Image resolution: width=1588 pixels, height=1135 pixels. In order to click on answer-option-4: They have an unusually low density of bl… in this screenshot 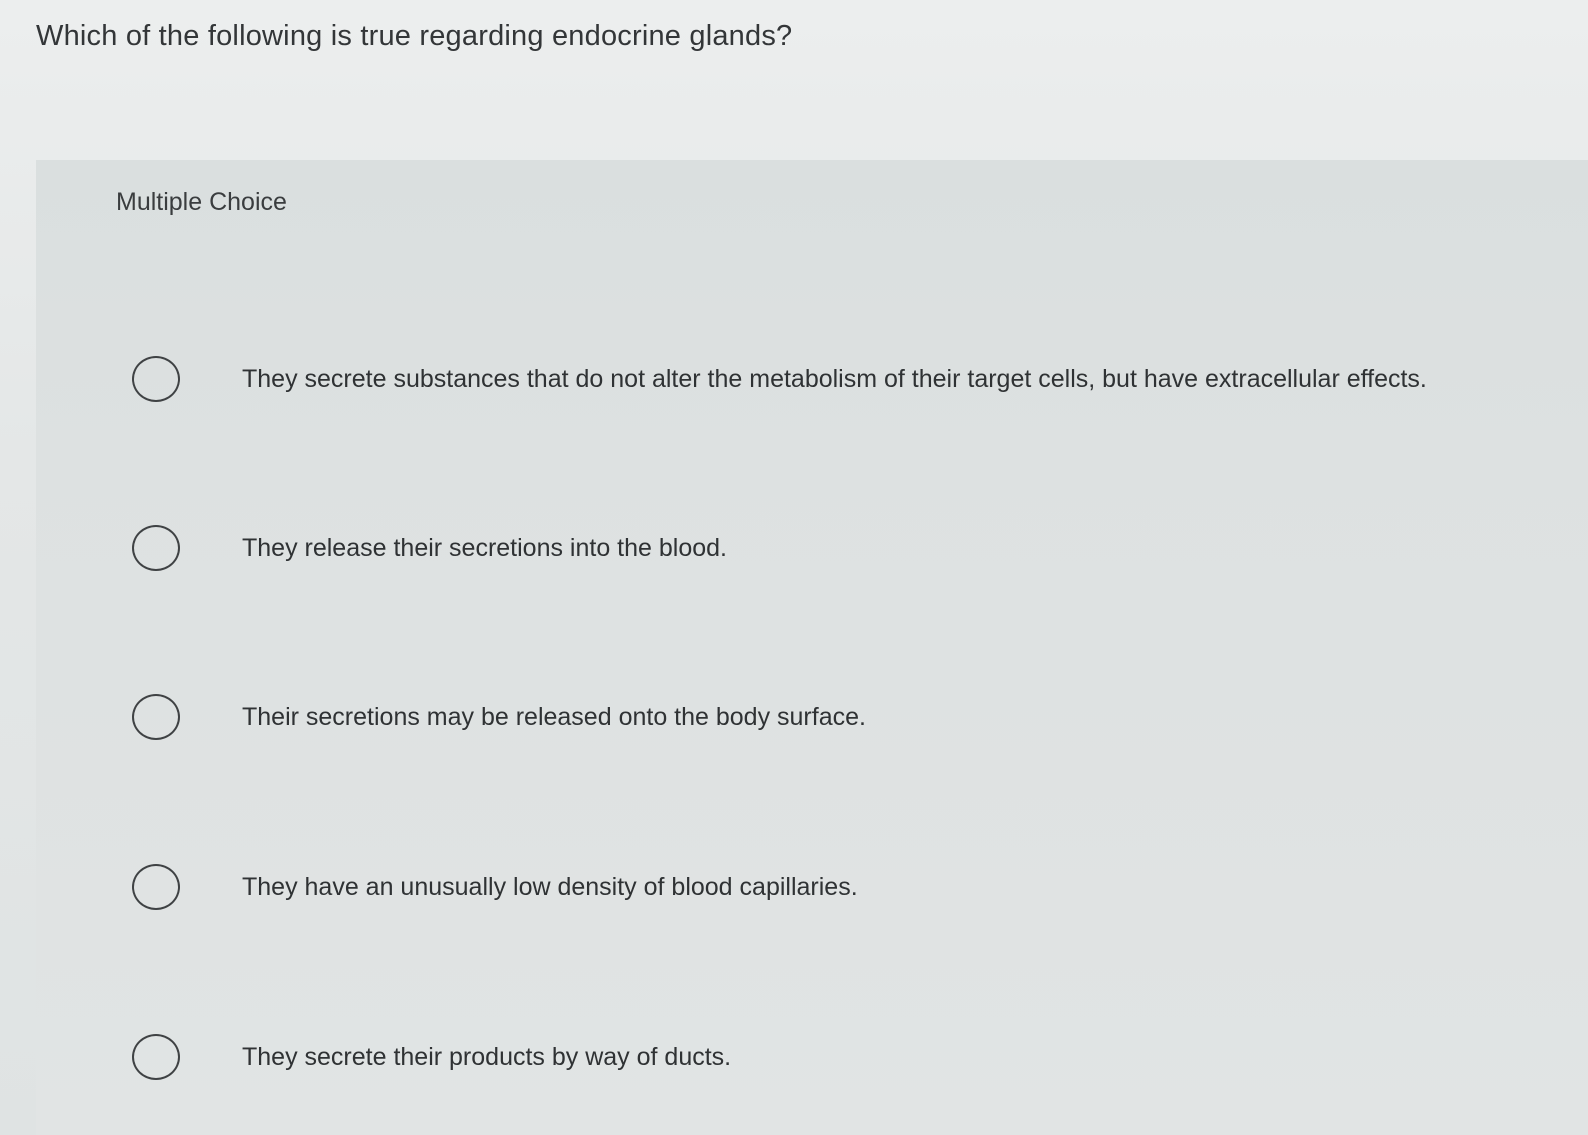, I will do `click(847, 887)`.